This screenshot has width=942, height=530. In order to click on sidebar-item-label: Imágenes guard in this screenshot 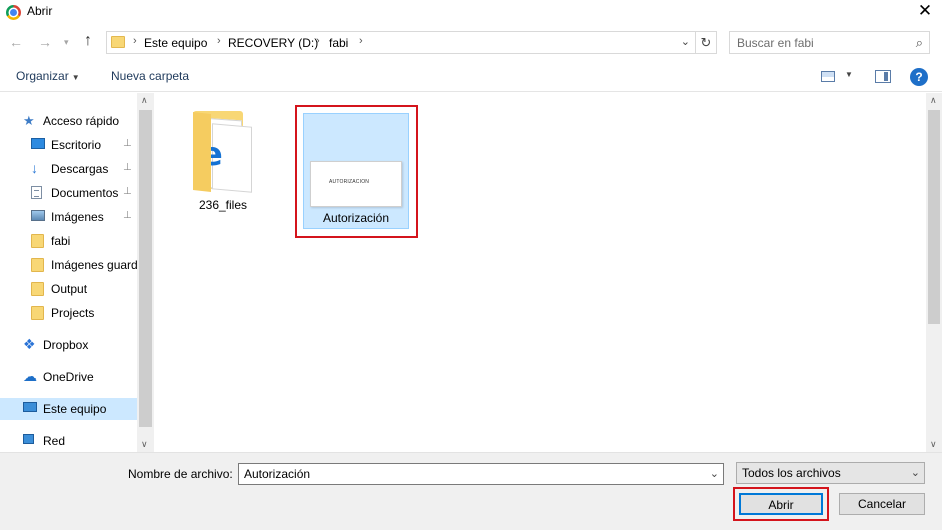, I will do `click(94, 265)`.